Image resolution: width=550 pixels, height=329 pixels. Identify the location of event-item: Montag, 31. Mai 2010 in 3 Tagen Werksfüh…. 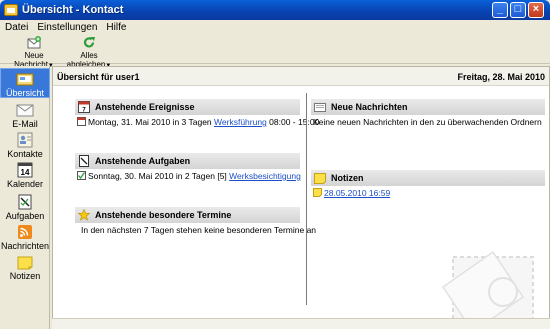
(198, 122).